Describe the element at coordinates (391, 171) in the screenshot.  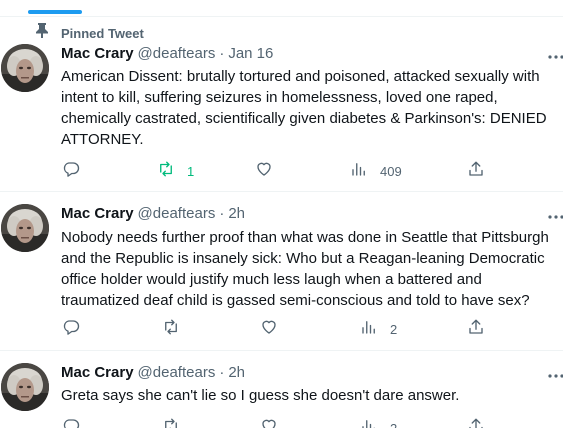
I see `views-count: 409` at that location.